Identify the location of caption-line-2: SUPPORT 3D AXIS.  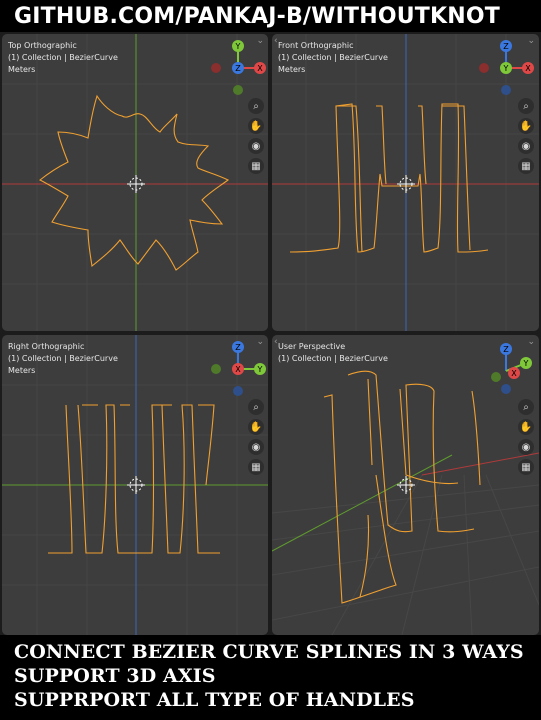
(115, 676).